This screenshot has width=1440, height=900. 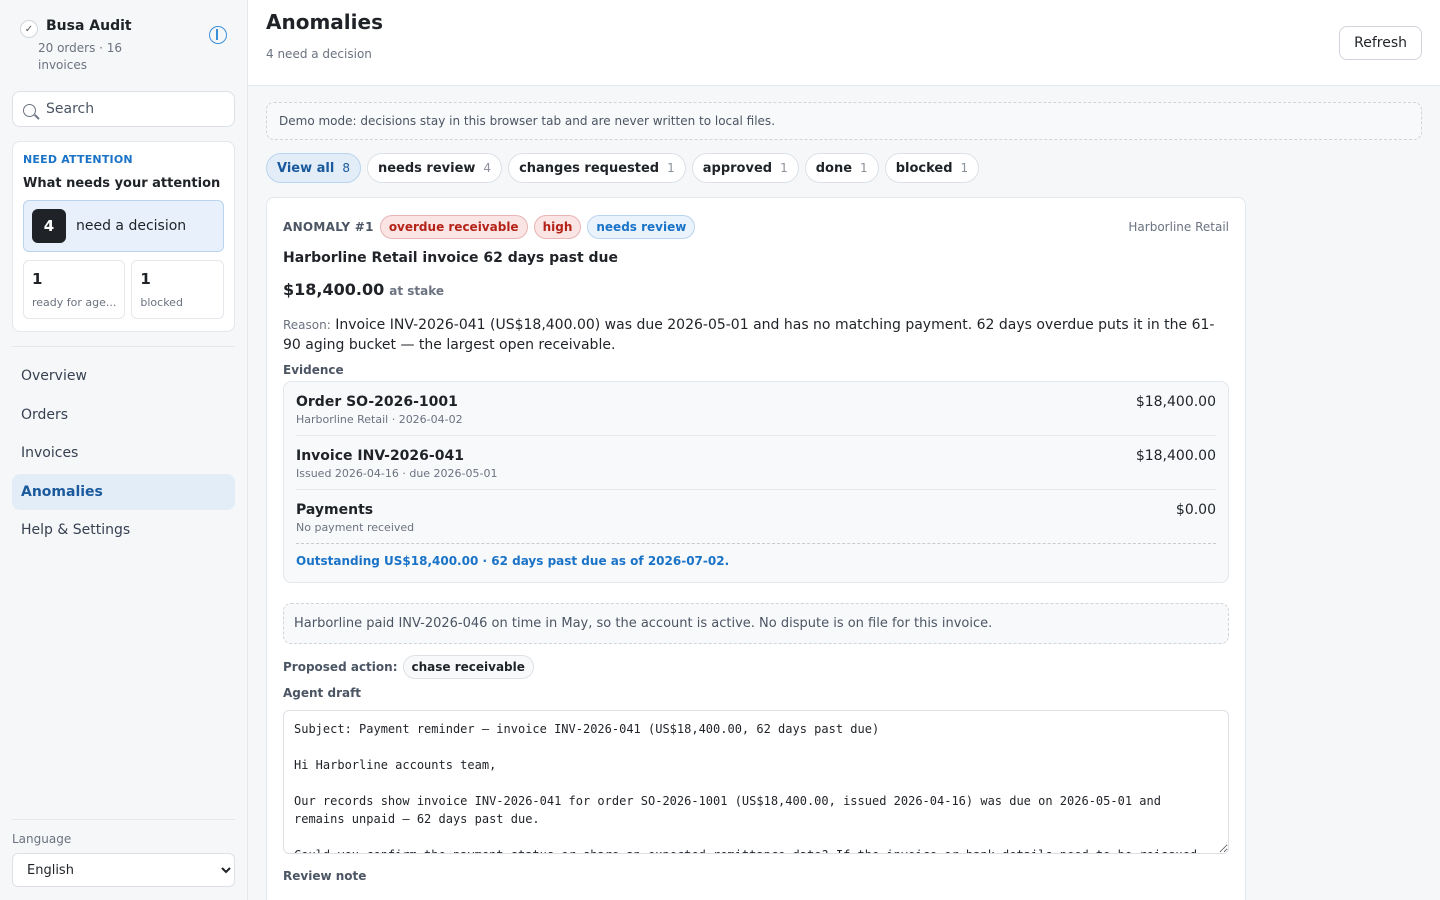 I want to click on evidence-name: Order SO-2026-1001, so click(x=377, y=402).